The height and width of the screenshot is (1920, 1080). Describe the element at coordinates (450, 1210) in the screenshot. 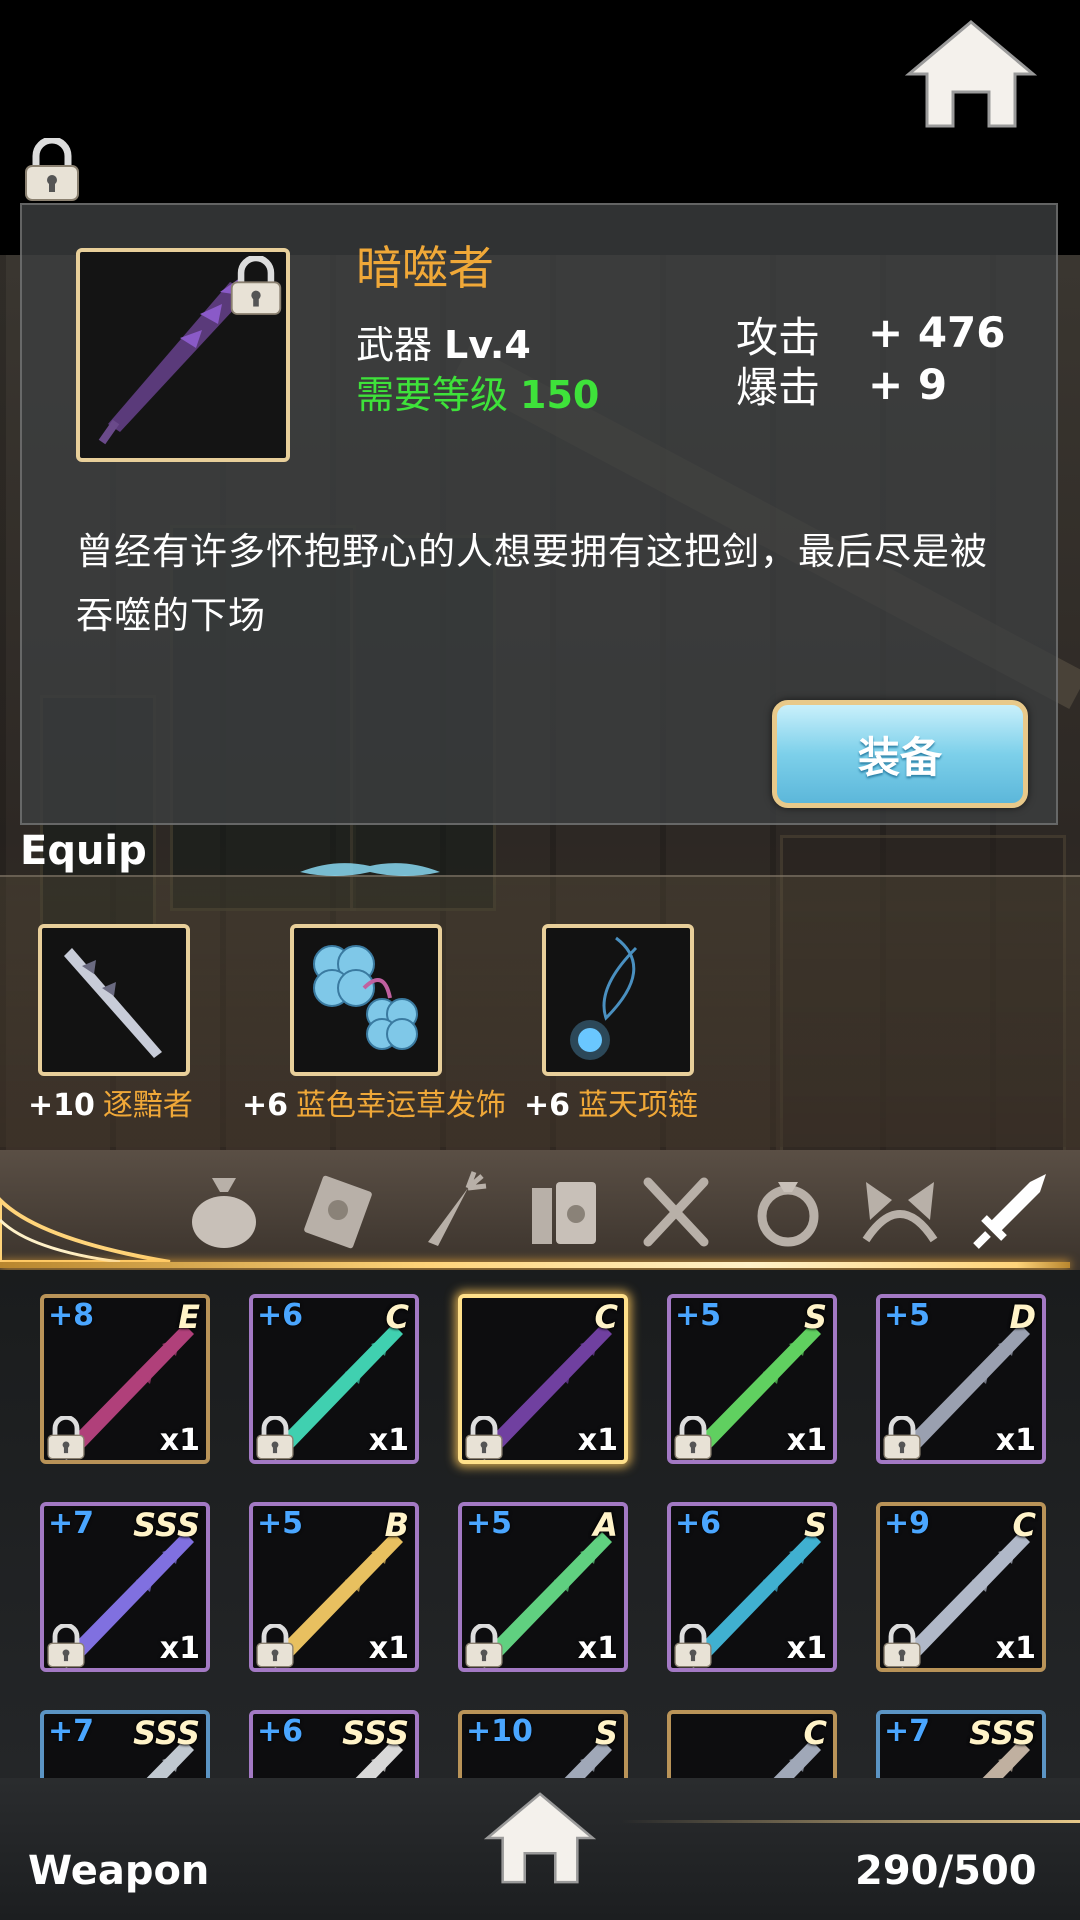

I see `carrot-icon` at that location.